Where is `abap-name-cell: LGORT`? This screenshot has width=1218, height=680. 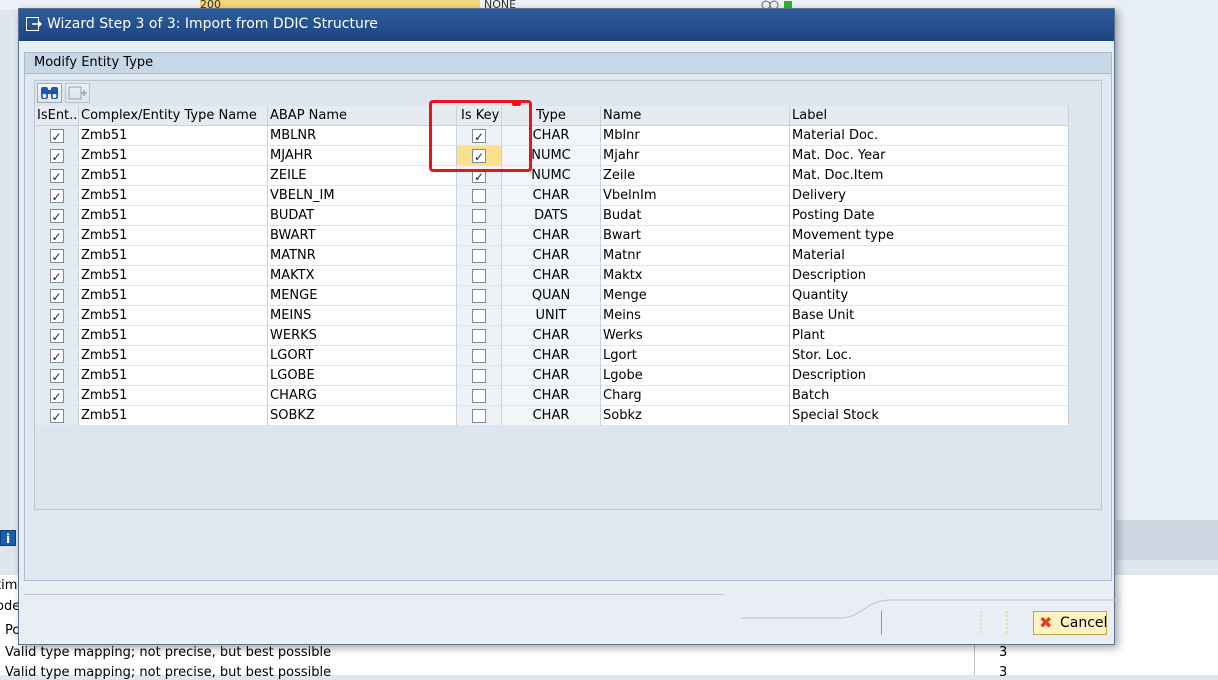 abap-name-cell: LGORT is located at coordinates (362, 356).